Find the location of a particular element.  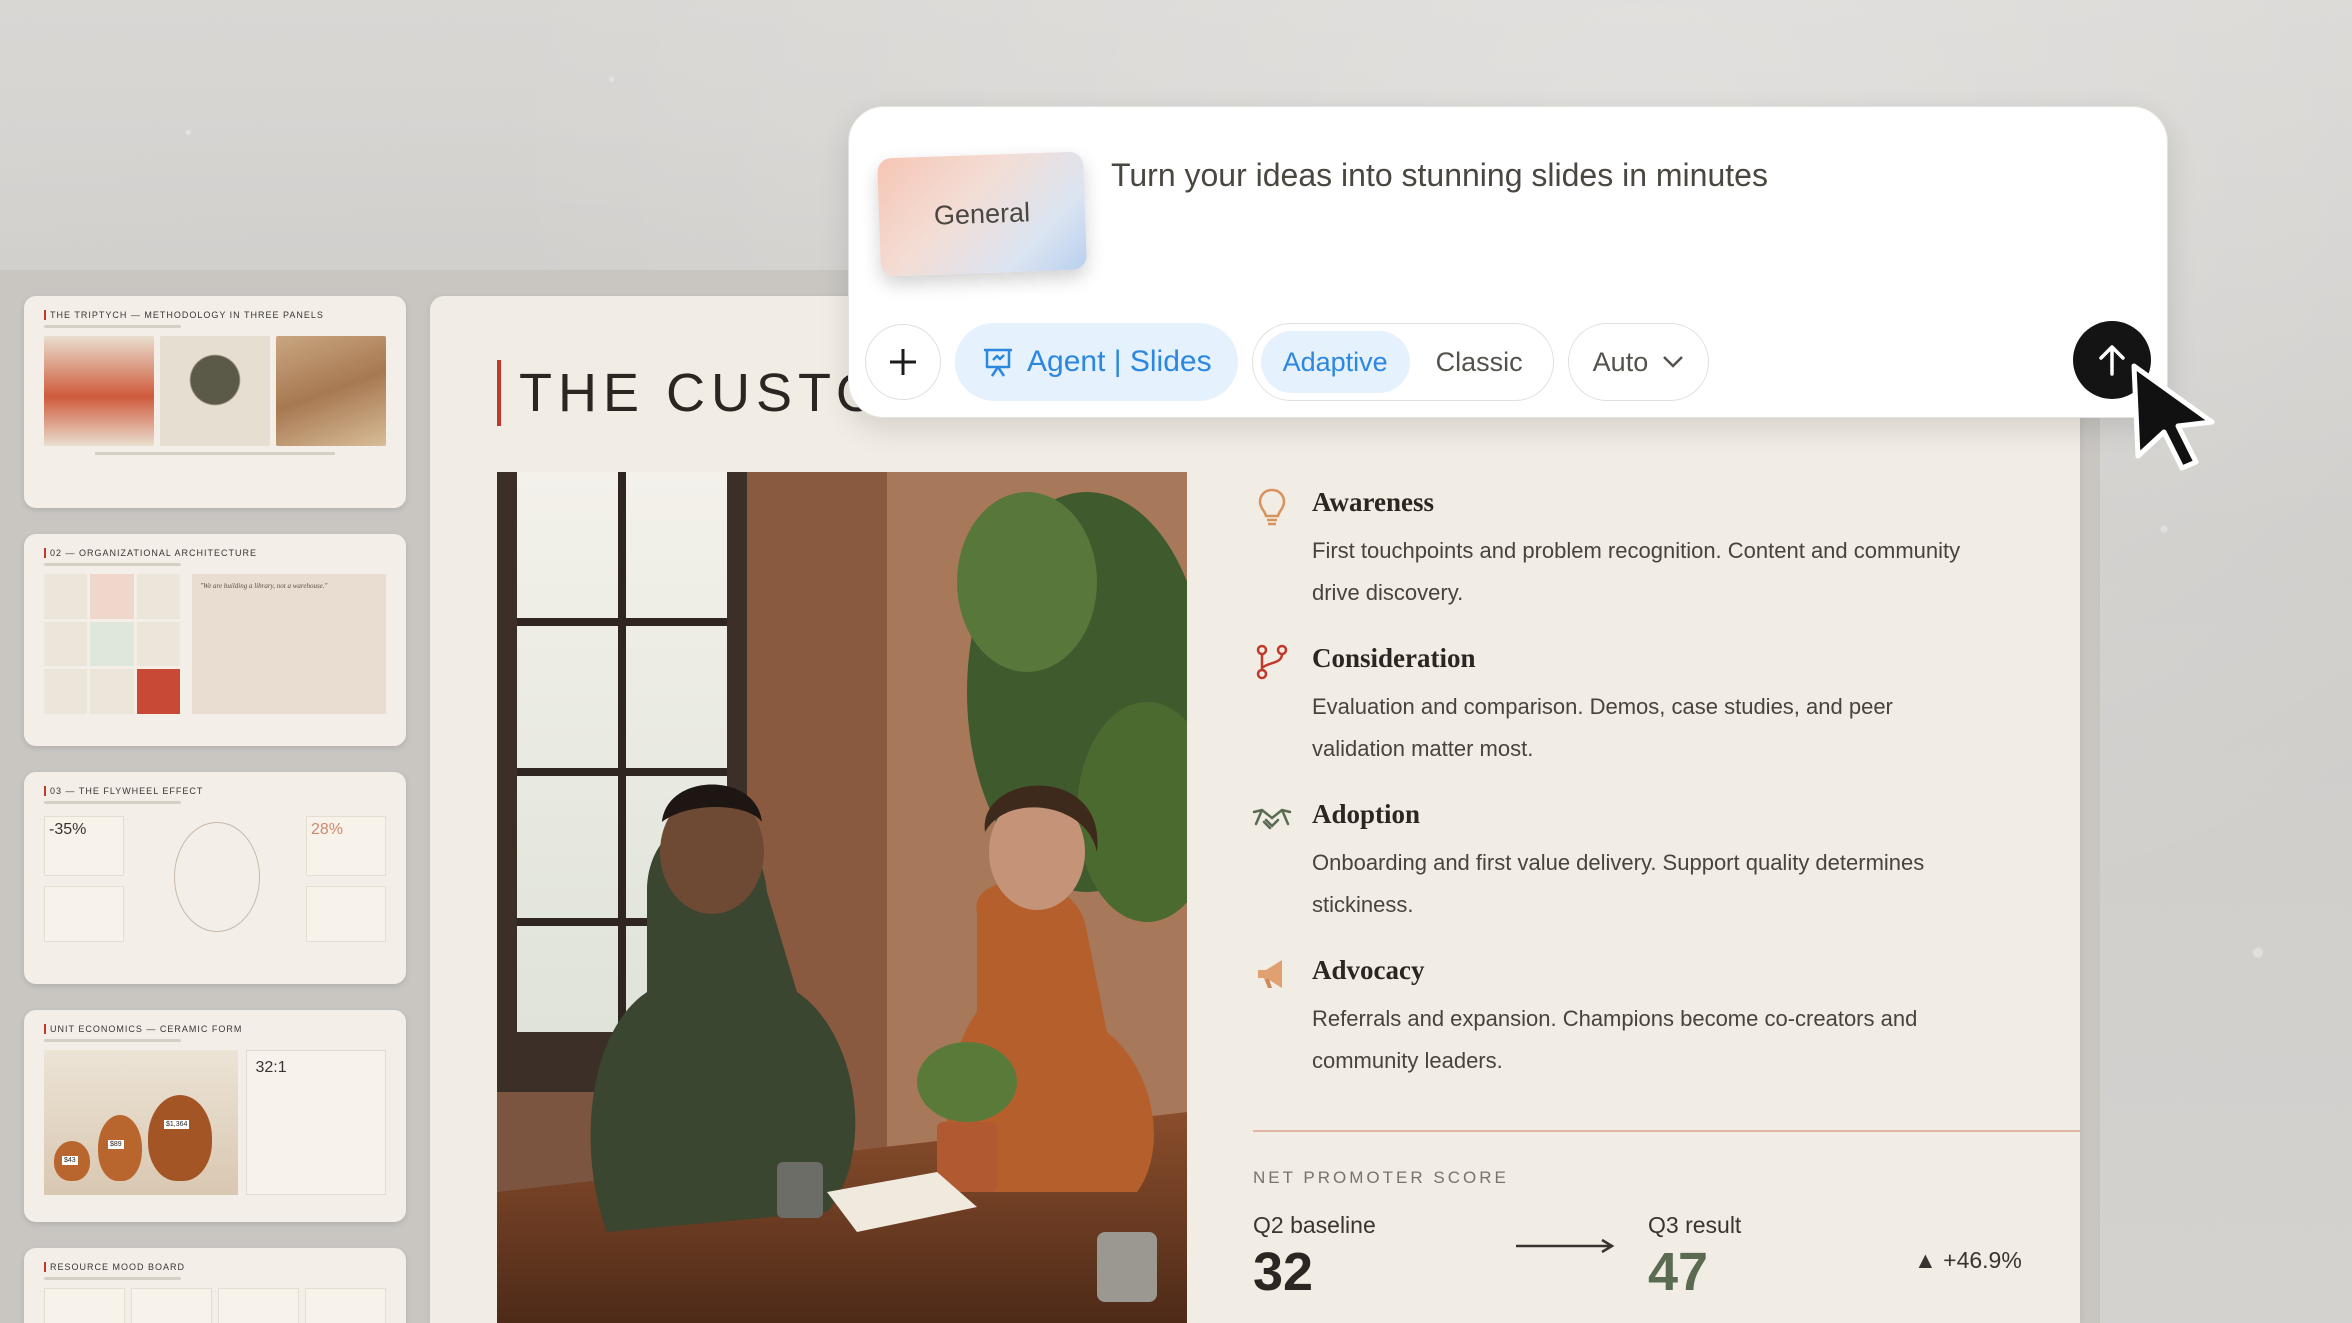

lightbulb-icon is located at coordinates (1272, 506).